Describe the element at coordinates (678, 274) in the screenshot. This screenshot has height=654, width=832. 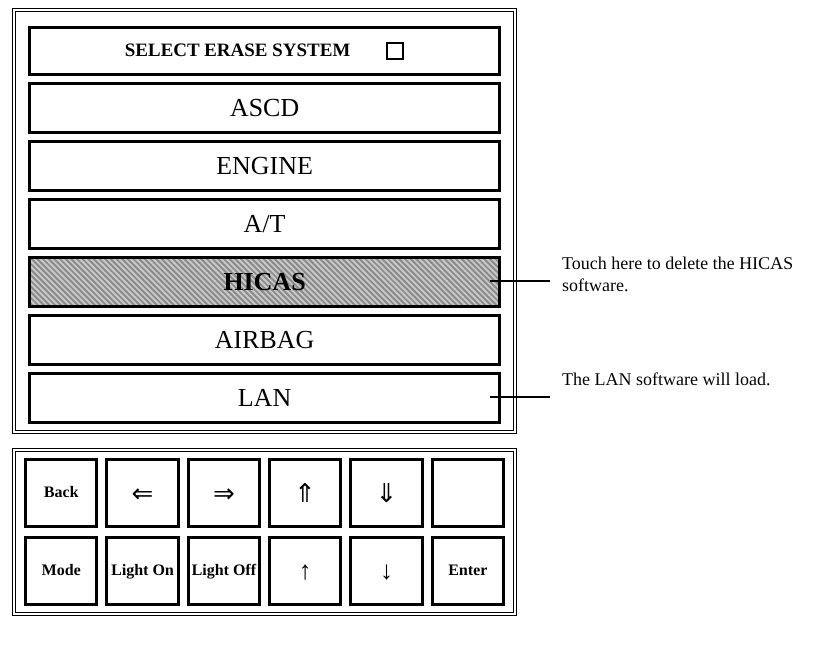
I see `callout-text: Touch here to delete the HICAS software.` at that location.